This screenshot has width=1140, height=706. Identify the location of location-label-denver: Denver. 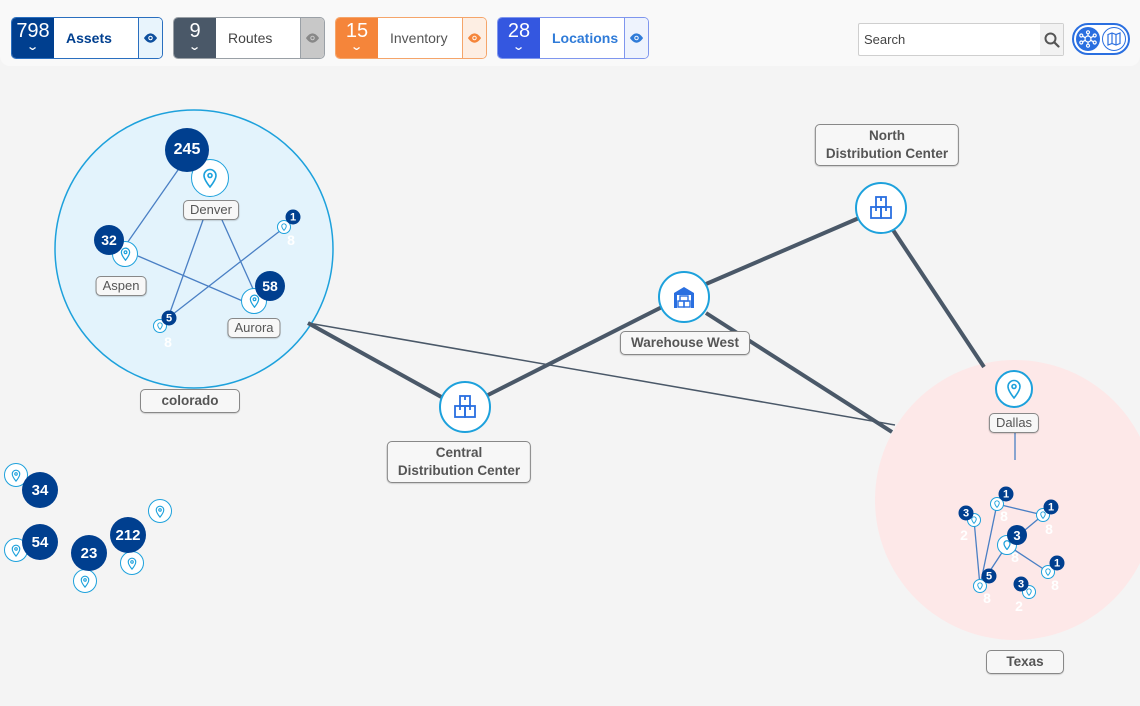
(211, 210).